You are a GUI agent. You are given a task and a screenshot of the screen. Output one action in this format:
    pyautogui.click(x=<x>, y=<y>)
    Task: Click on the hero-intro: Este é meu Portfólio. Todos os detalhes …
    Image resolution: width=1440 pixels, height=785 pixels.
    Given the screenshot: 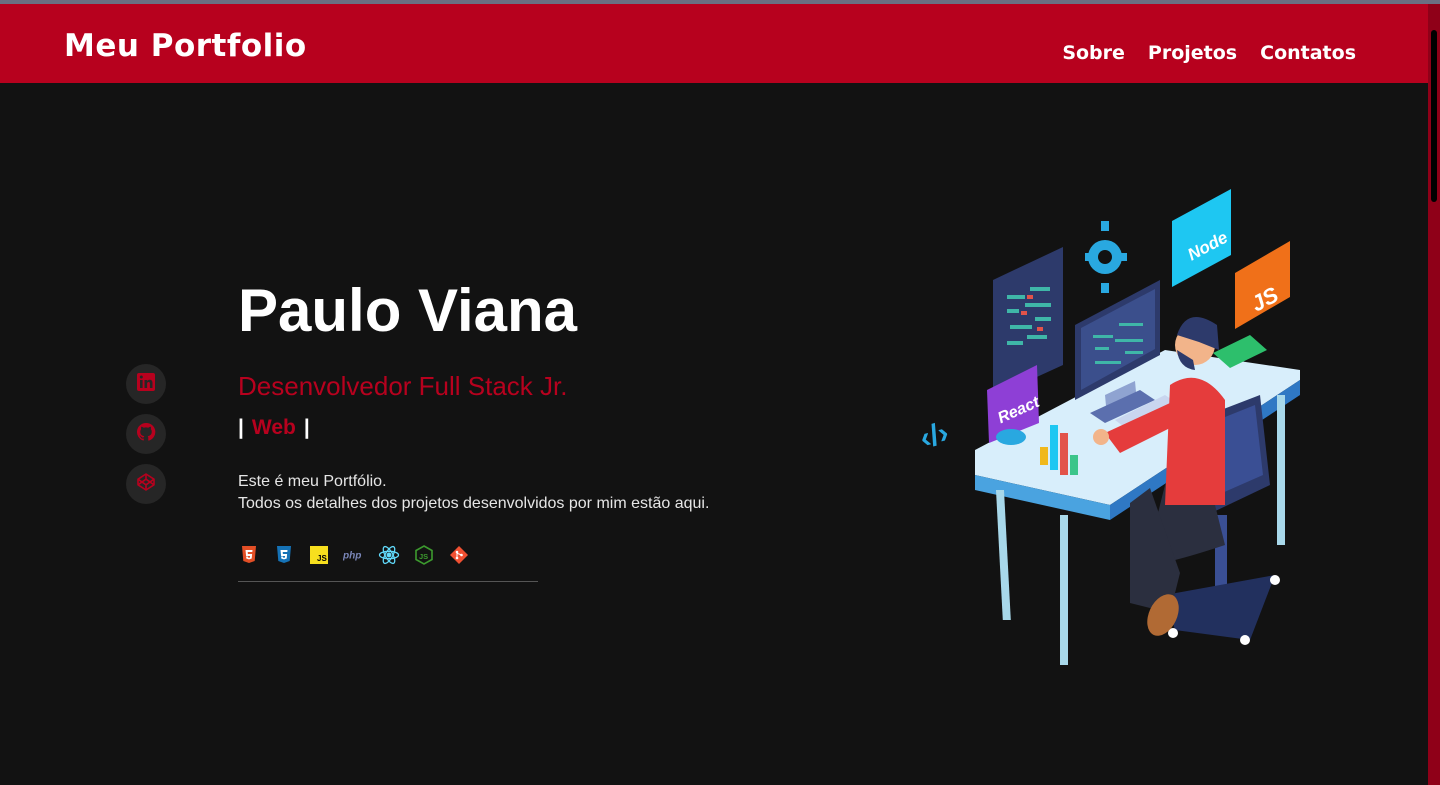 What is the action you would take?
    pyautogui.click(x=473, y=493)
    